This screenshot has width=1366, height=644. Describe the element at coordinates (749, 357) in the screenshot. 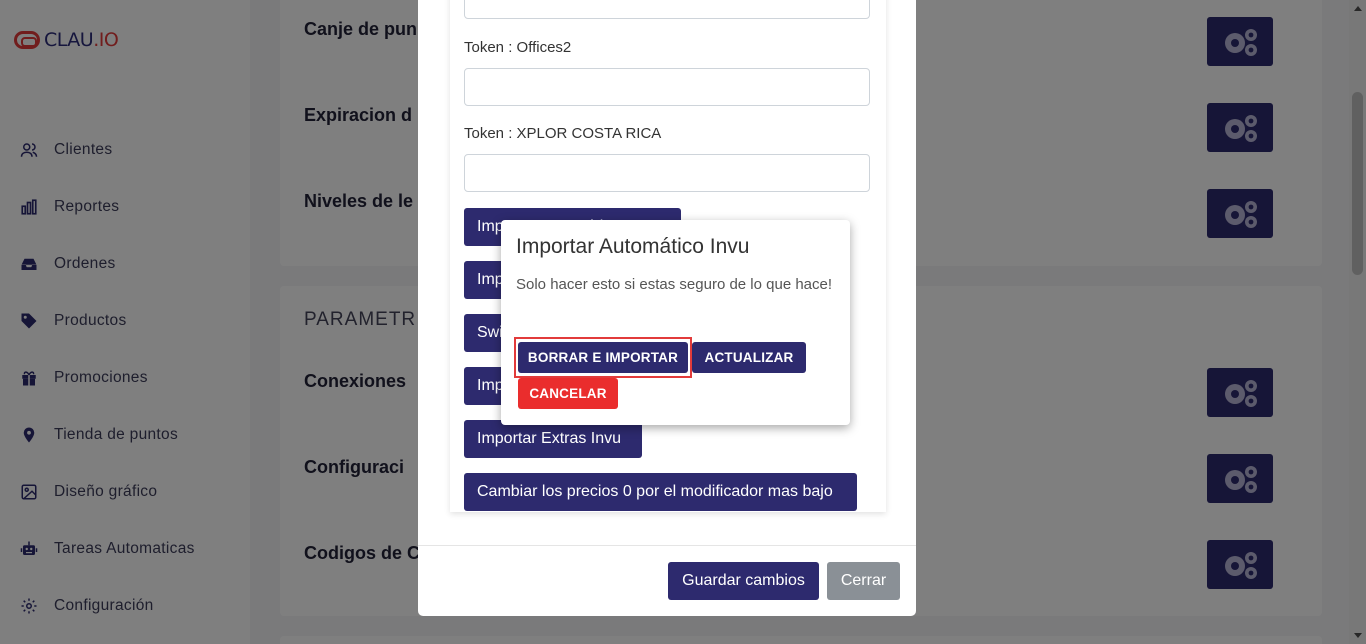

I see `update-button: ACTUALIZAR` at that location.